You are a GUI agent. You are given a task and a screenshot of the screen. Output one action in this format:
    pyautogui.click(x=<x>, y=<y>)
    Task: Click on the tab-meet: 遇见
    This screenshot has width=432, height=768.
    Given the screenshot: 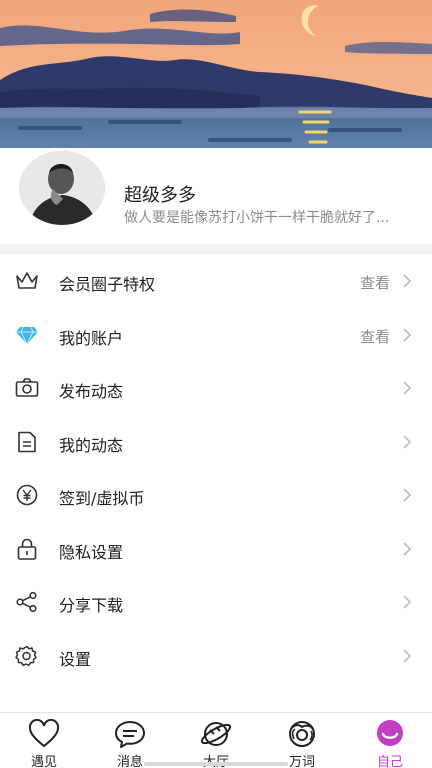 What is the action you would take?
    pyautogui.click(x=44, y=742)
    